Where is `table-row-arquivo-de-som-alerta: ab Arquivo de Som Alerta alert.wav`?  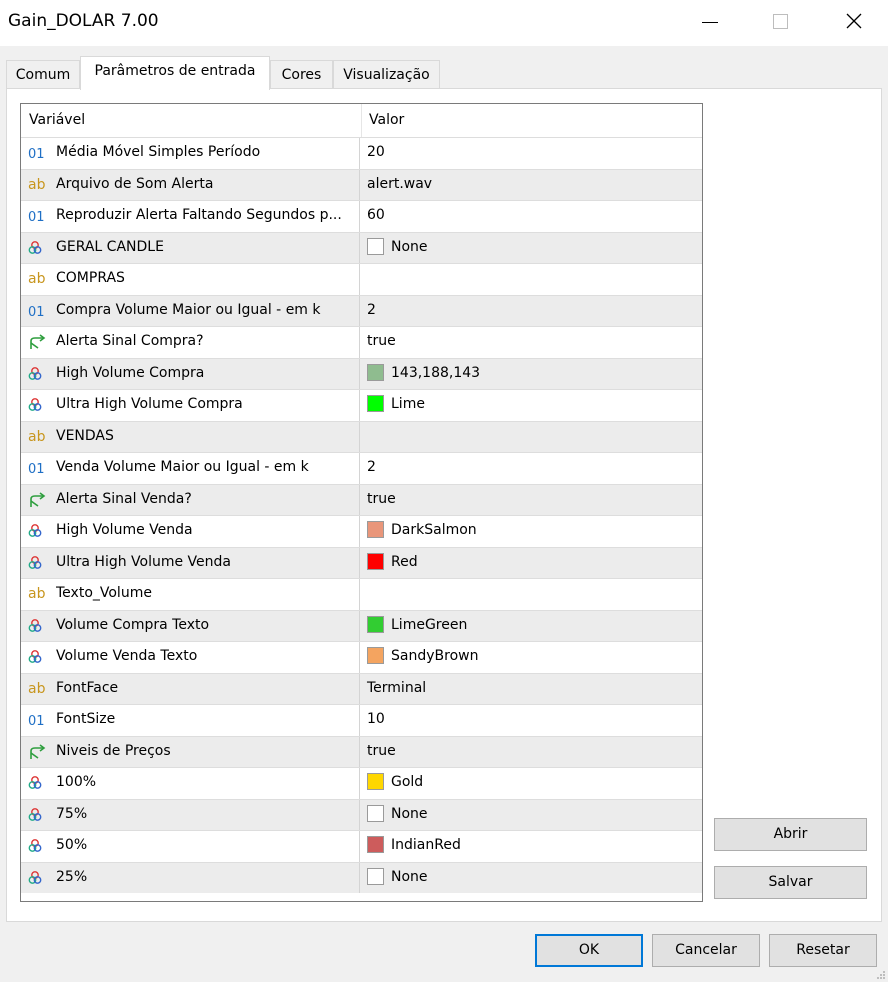 table-row-arquivo-de-som-alerta: ab Arquivo de Som Alerta alert.wav is located at coordinates (361, 184).